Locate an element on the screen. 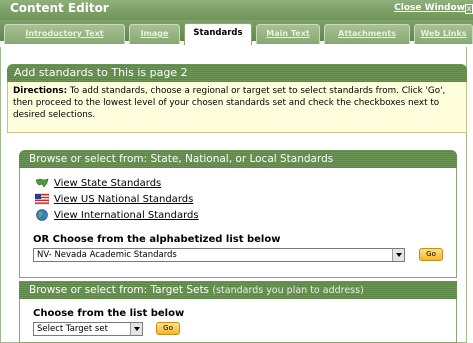 This screenshot has width=473, height=343. state-standards-link: View State Standards is located at coordinates (98, 183).